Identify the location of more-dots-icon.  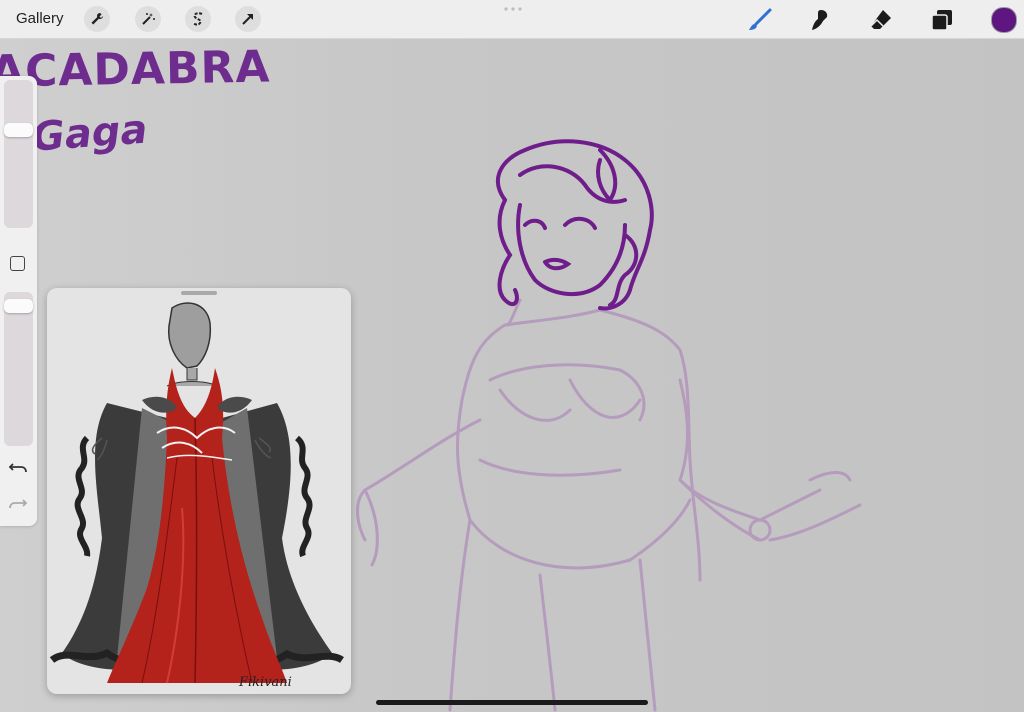
(513, 9).